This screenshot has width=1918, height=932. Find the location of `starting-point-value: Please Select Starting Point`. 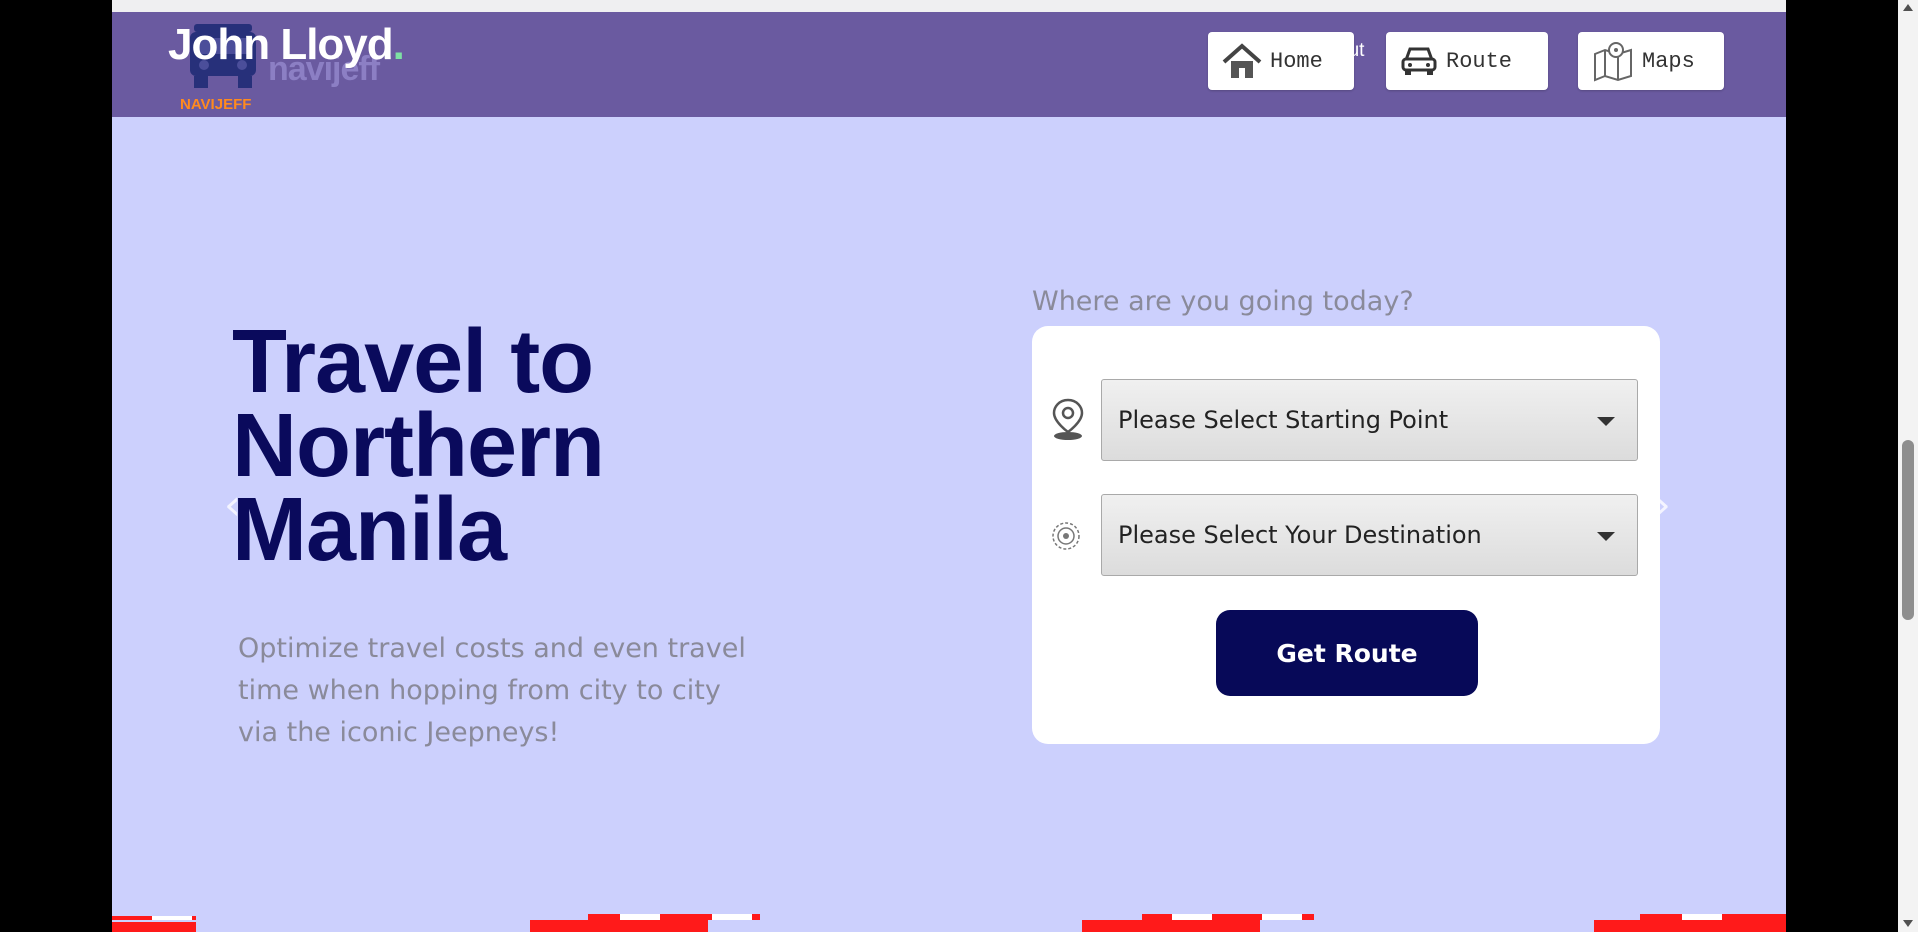

starting-point-value: Please Select Starting Point is located at coordinates (1283, 420).